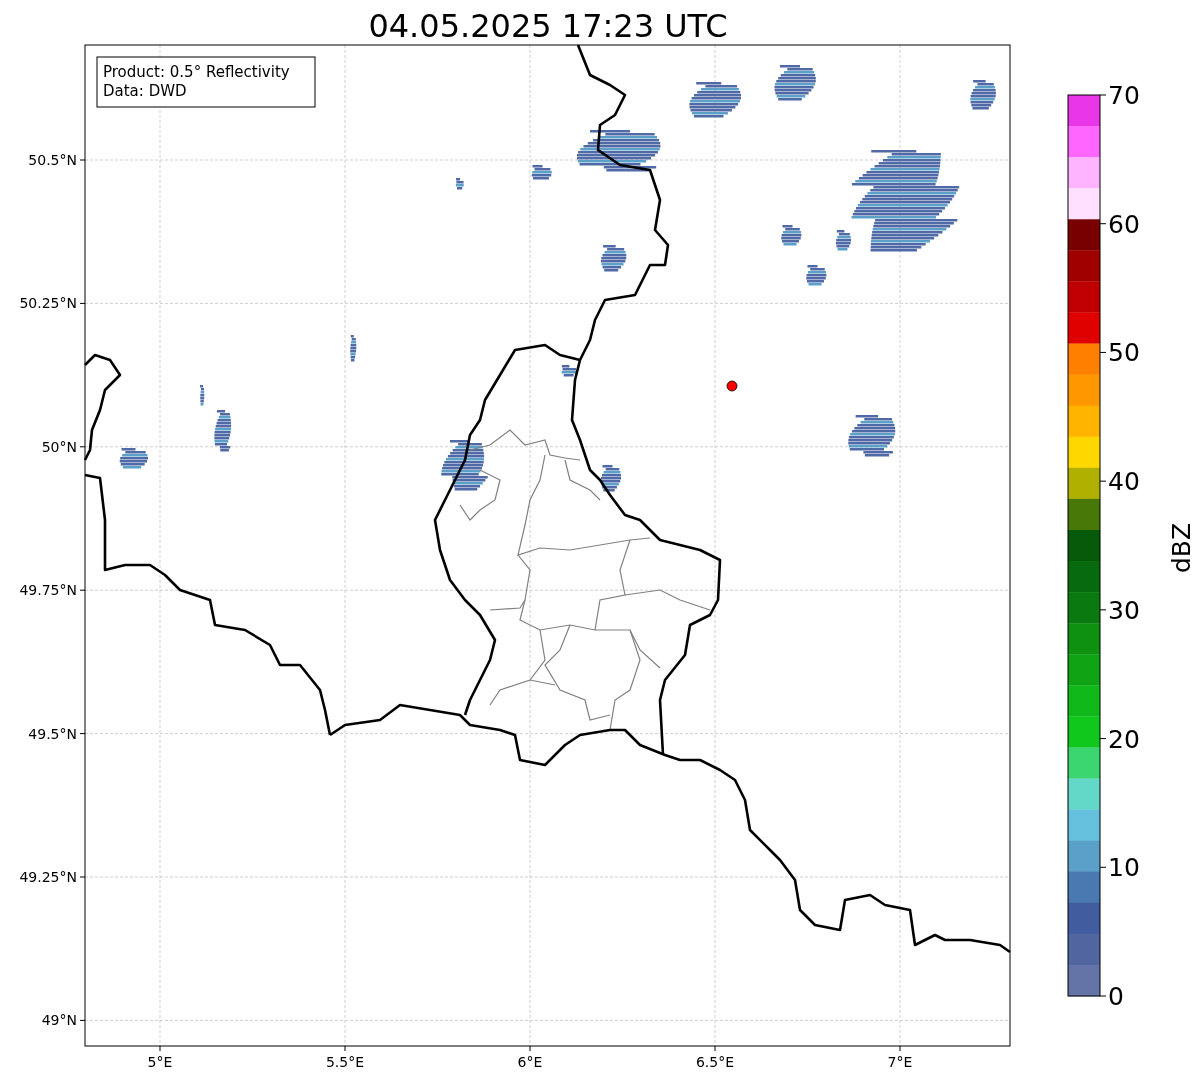  I want to click on colorbar-tick-label: 40, so click(1124, 482).